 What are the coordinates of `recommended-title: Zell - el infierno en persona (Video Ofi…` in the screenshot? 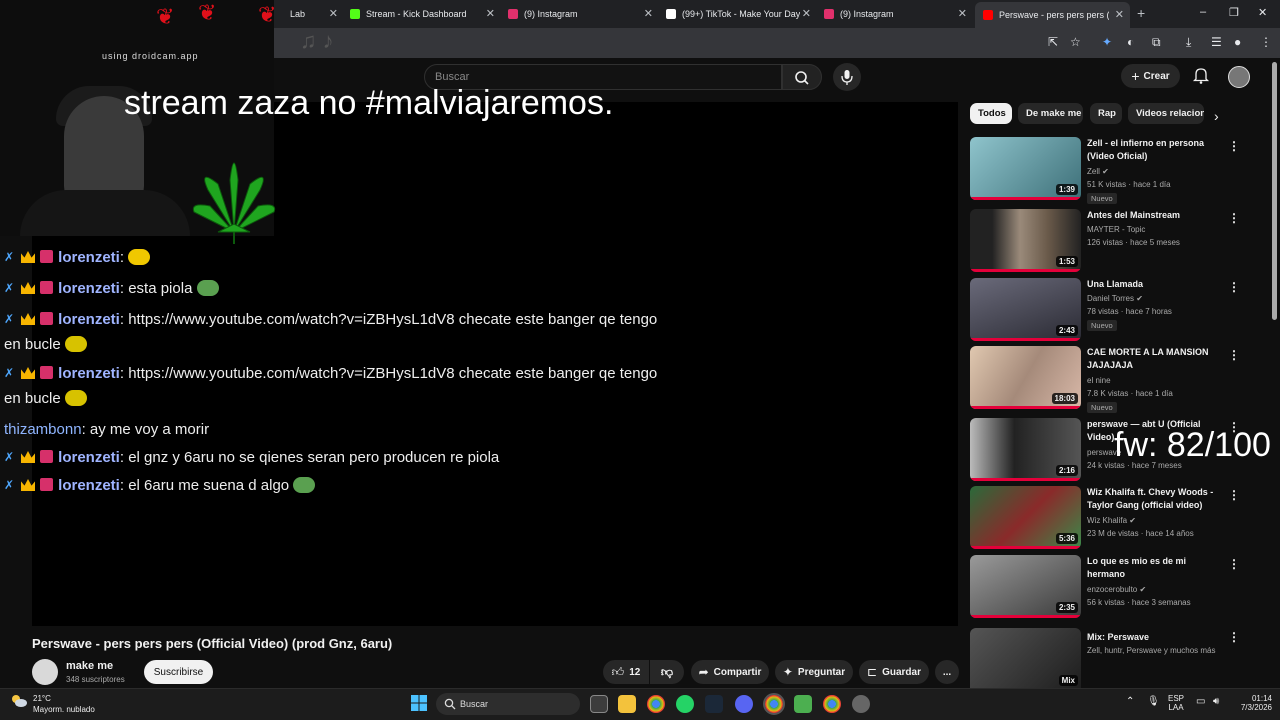 It's located at (1154, 150).